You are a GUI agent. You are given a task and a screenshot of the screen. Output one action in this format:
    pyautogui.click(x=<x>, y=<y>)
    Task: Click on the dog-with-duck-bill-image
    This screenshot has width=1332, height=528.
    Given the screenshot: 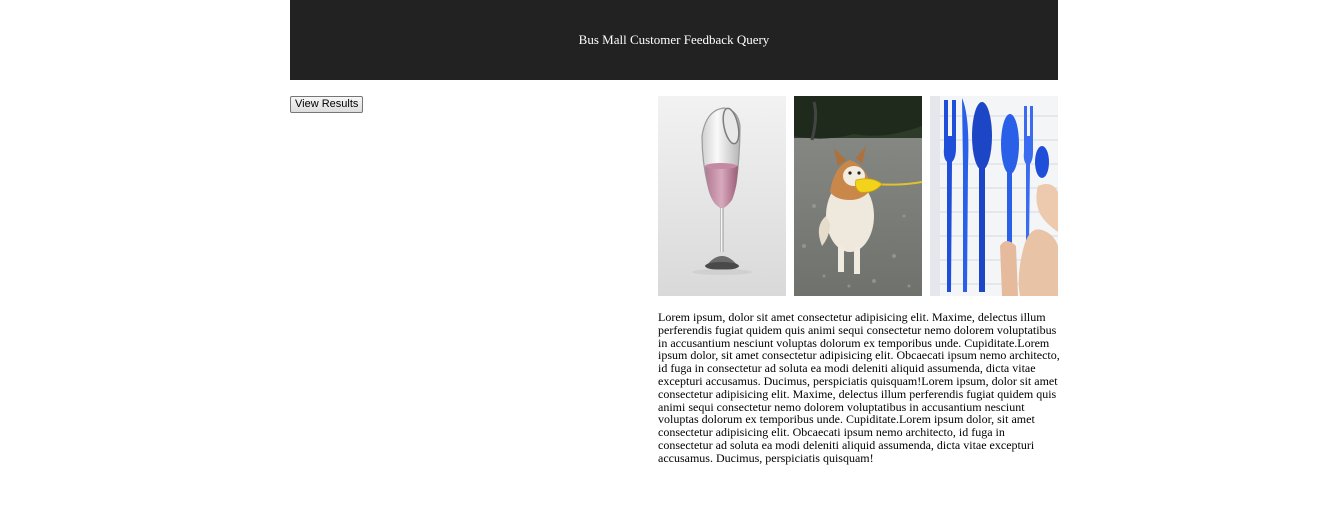 What is the action you would take?
    pyautogui.click(x=858, y=196)
    